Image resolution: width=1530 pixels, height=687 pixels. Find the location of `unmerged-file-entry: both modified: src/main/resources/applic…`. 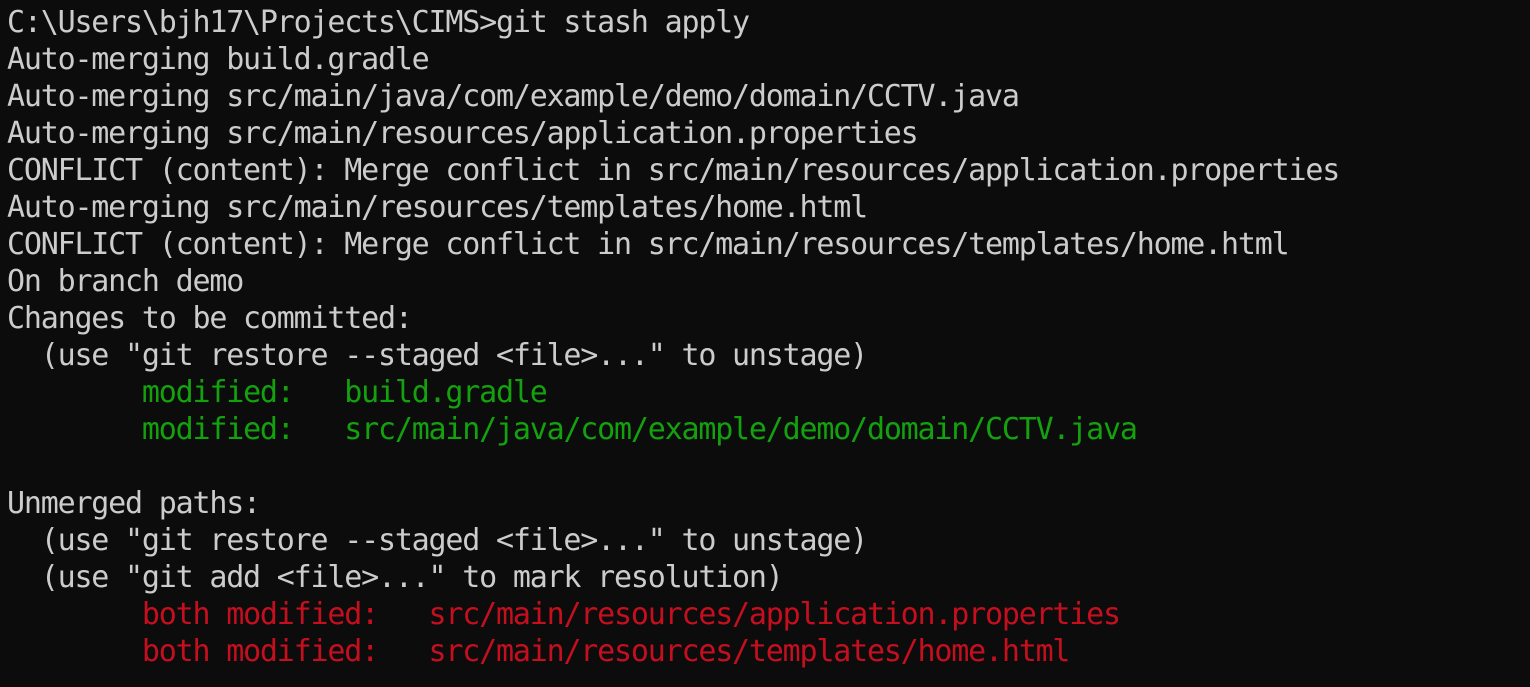

unmerged-file-entry: both modified: src/main/resources/applic… is located at coordinates (631, 614).